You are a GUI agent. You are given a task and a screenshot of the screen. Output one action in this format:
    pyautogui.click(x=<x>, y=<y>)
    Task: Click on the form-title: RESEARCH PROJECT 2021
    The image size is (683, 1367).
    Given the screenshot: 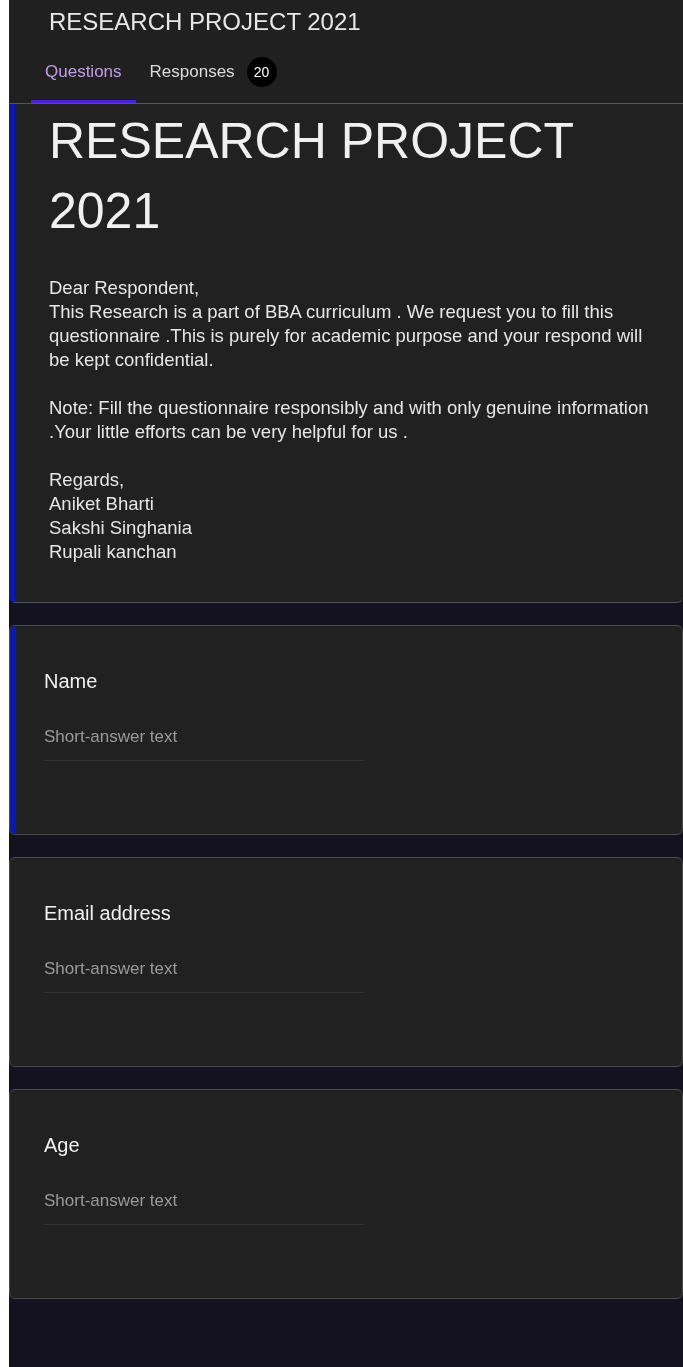 What is the action you would take?
    pyautogui.click(x=312, y=176)
    